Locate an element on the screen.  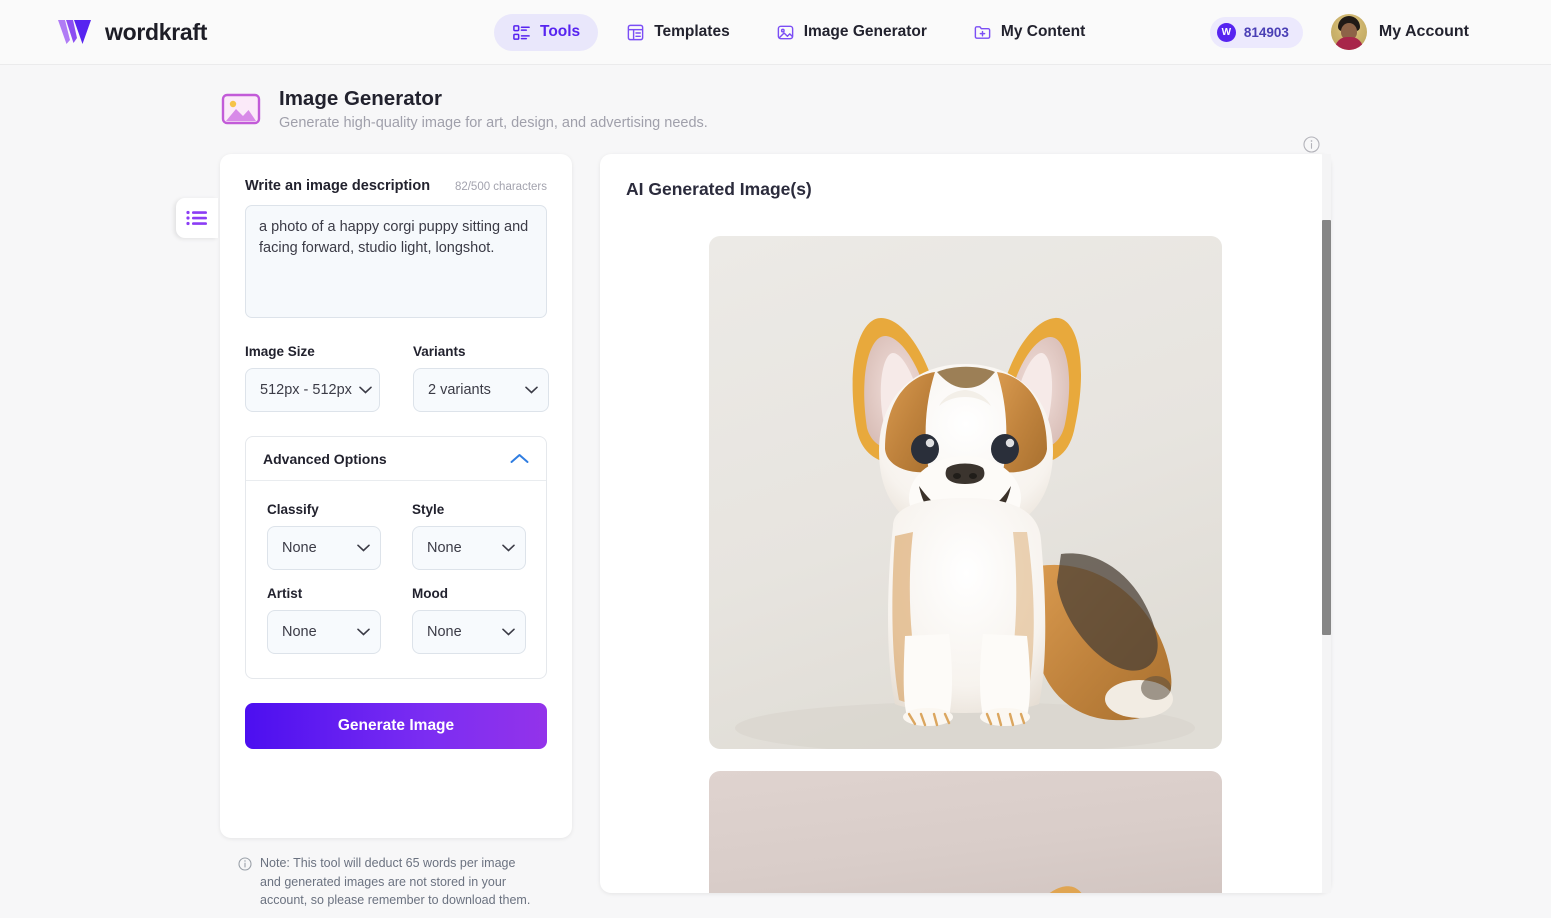
advanced-options-title: Advanced Options is located at coordinates (325, 458).